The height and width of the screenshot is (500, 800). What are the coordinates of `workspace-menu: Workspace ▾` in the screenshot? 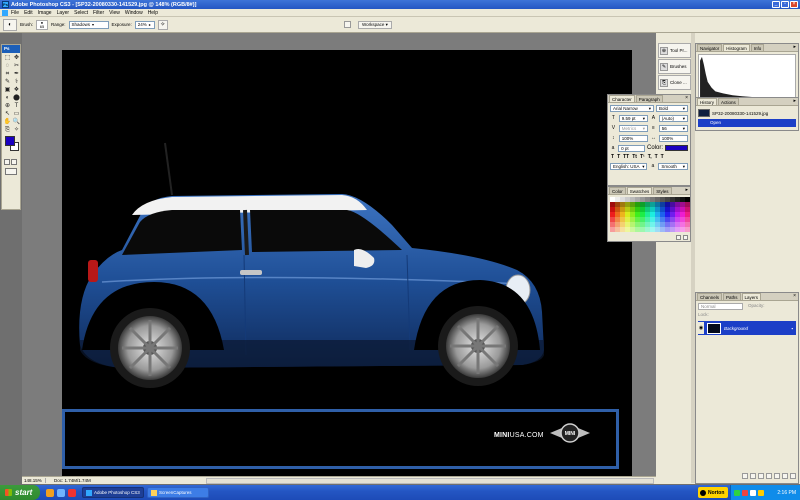 It's located at (375, 25).